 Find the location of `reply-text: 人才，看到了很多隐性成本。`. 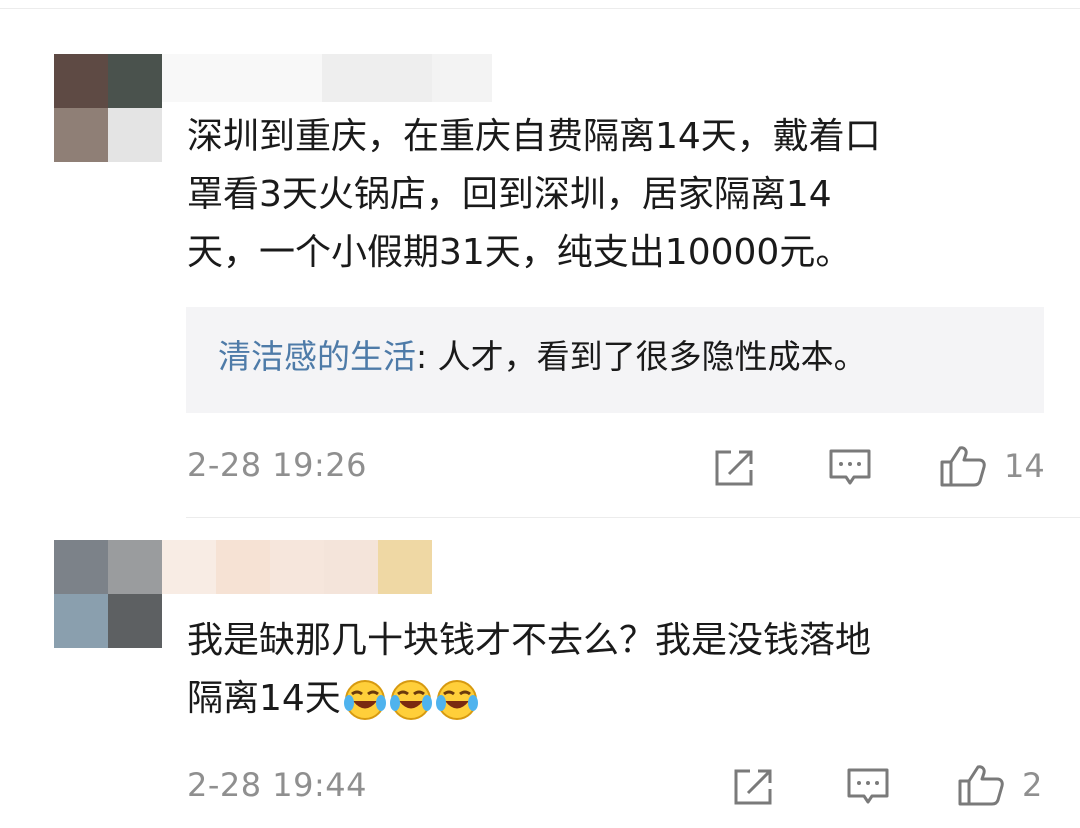

reply-text: 人才，看到了很多隐性成本。 is located at coordinates (652, 356).